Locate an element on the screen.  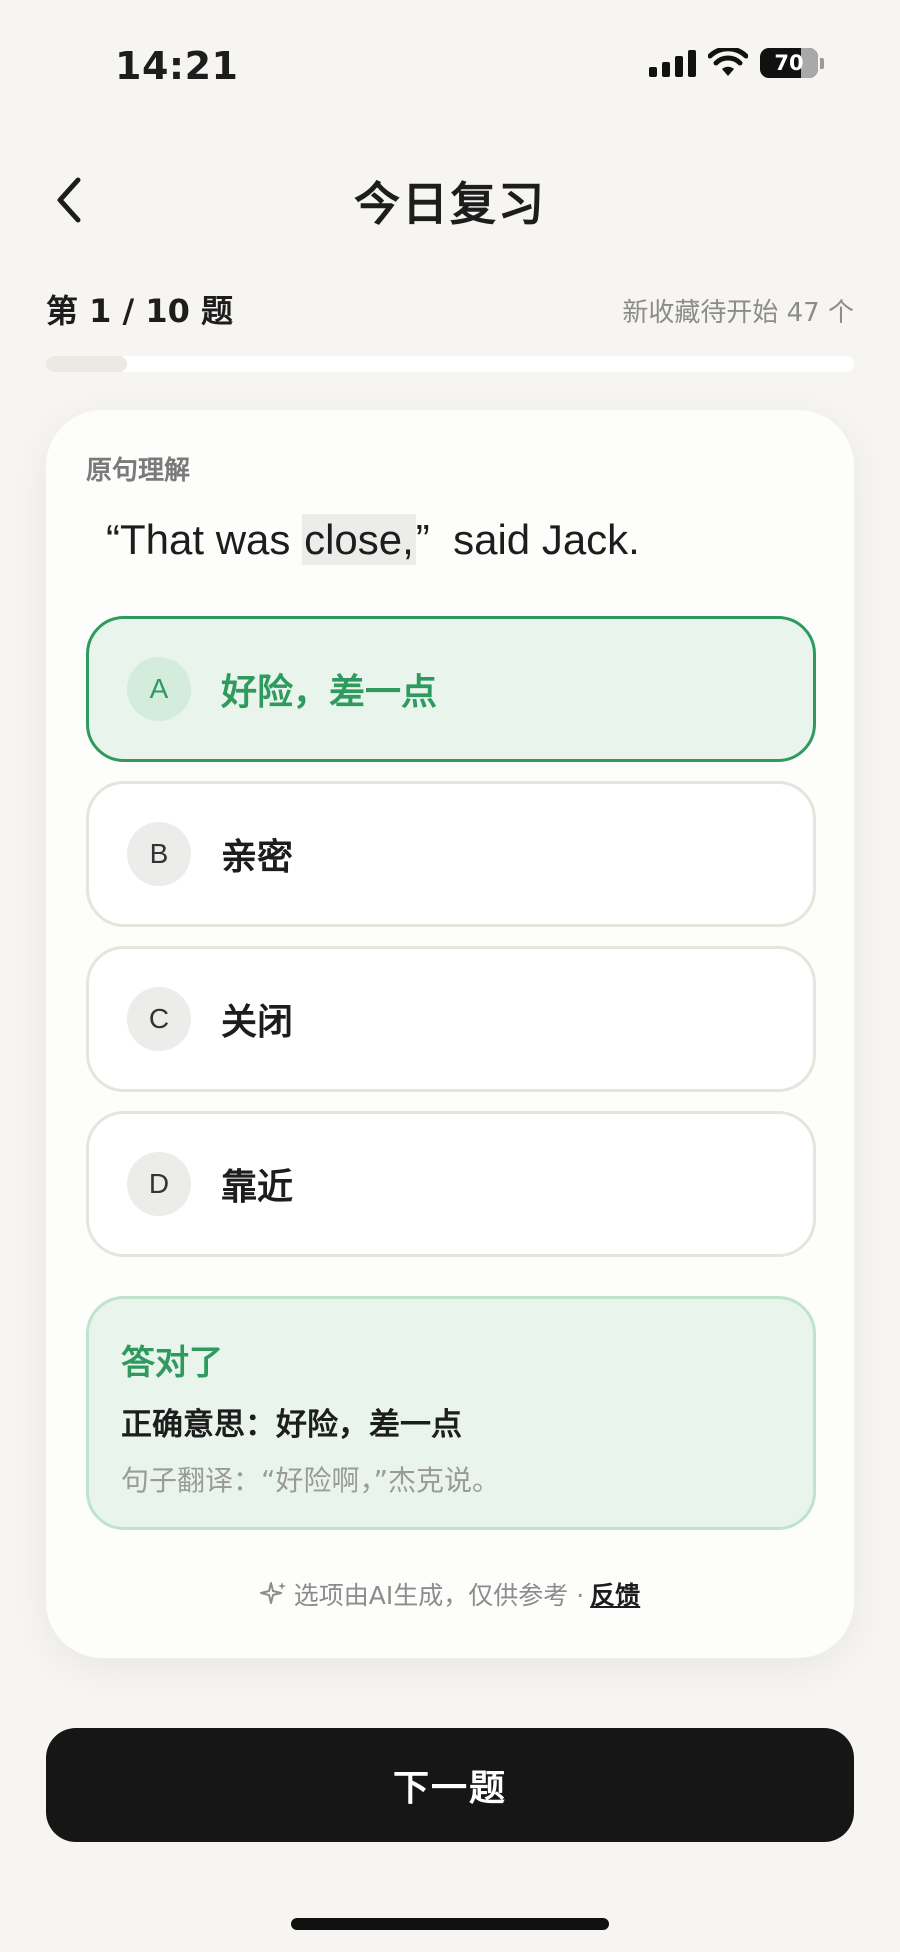
ai-disclaimer: 选项由AI生成，仅供参考 · 反馈 is located at coordinates (450, 1594).